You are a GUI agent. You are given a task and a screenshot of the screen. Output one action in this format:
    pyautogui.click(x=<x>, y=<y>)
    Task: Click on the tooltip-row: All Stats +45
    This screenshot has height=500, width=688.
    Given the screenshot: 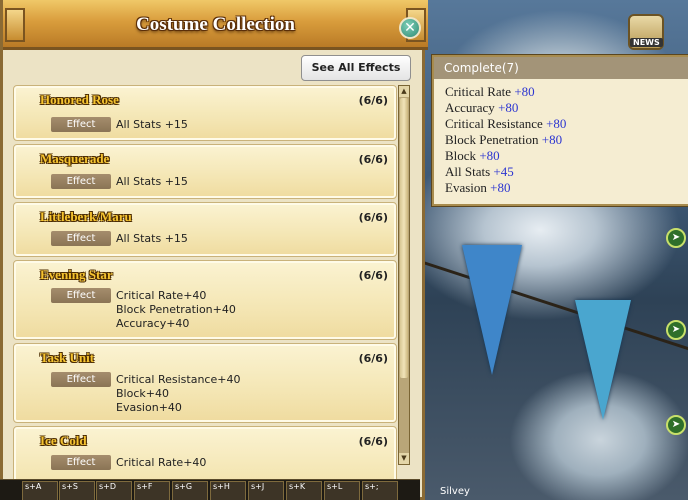 What is the action you would take?
    pyautogui.click(x=505, y=172)
    